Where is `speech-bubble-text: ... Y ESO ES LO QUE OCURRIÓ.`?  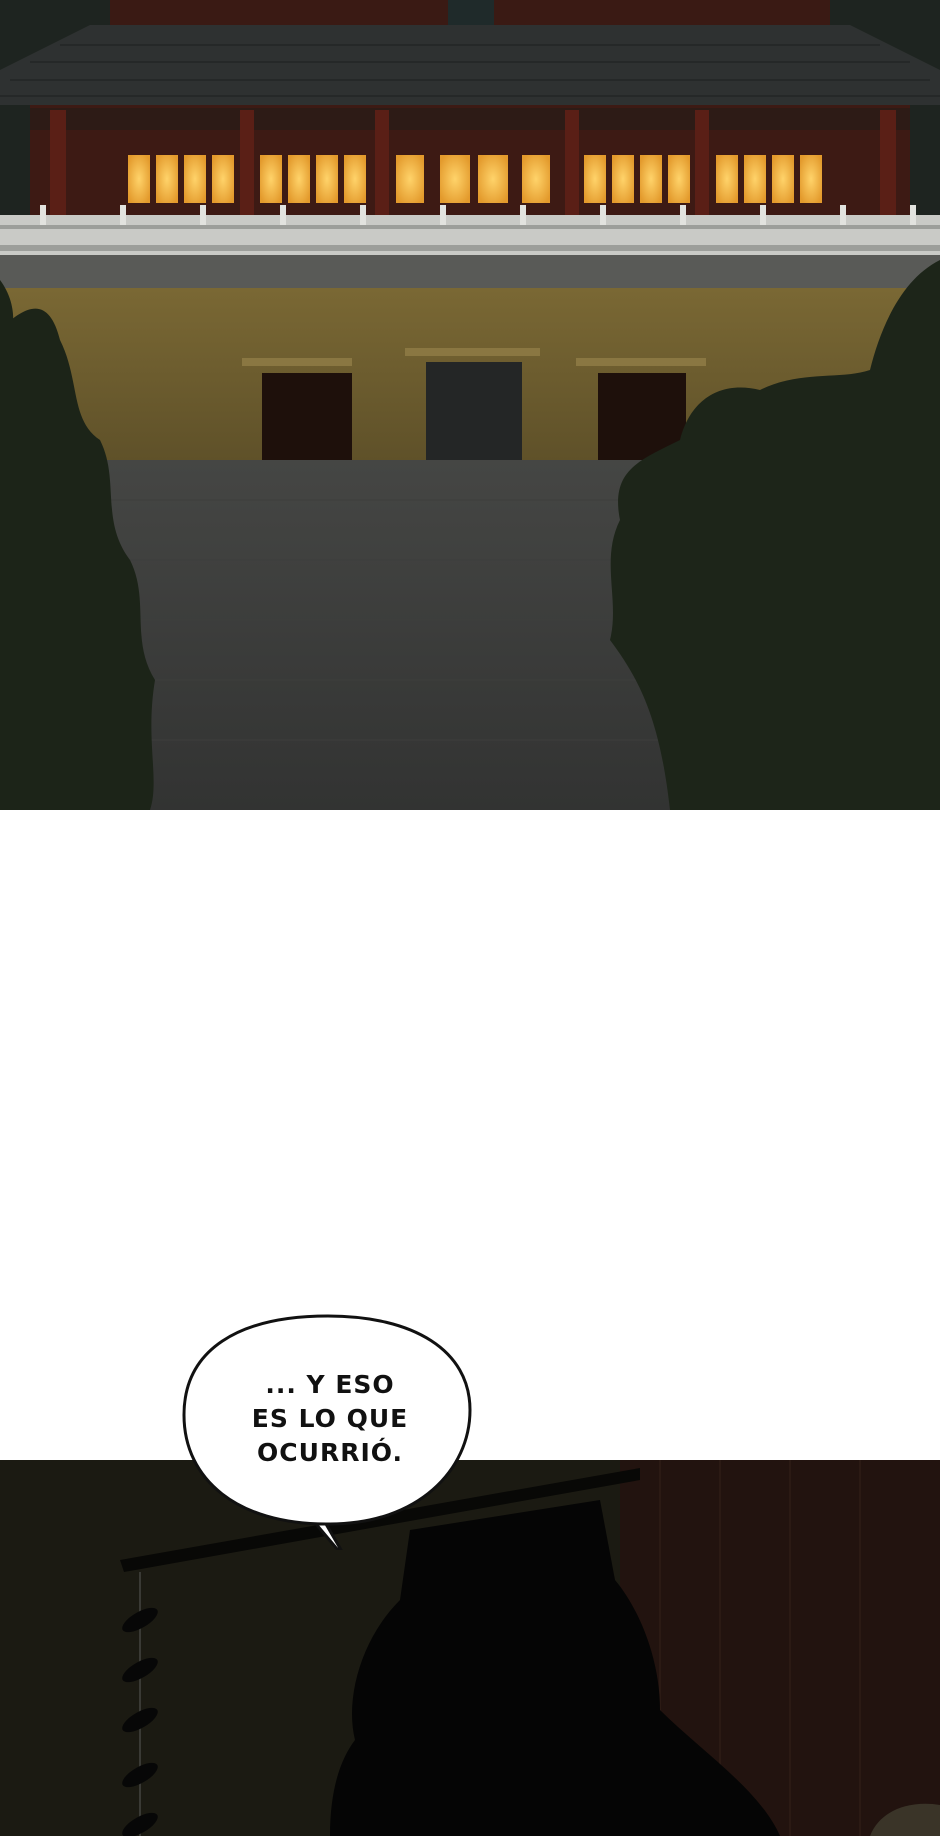 speech-bubble-text: ... Y ESO ES LO QUE OCURRIÓ. is located at coordinates (330, 1418).